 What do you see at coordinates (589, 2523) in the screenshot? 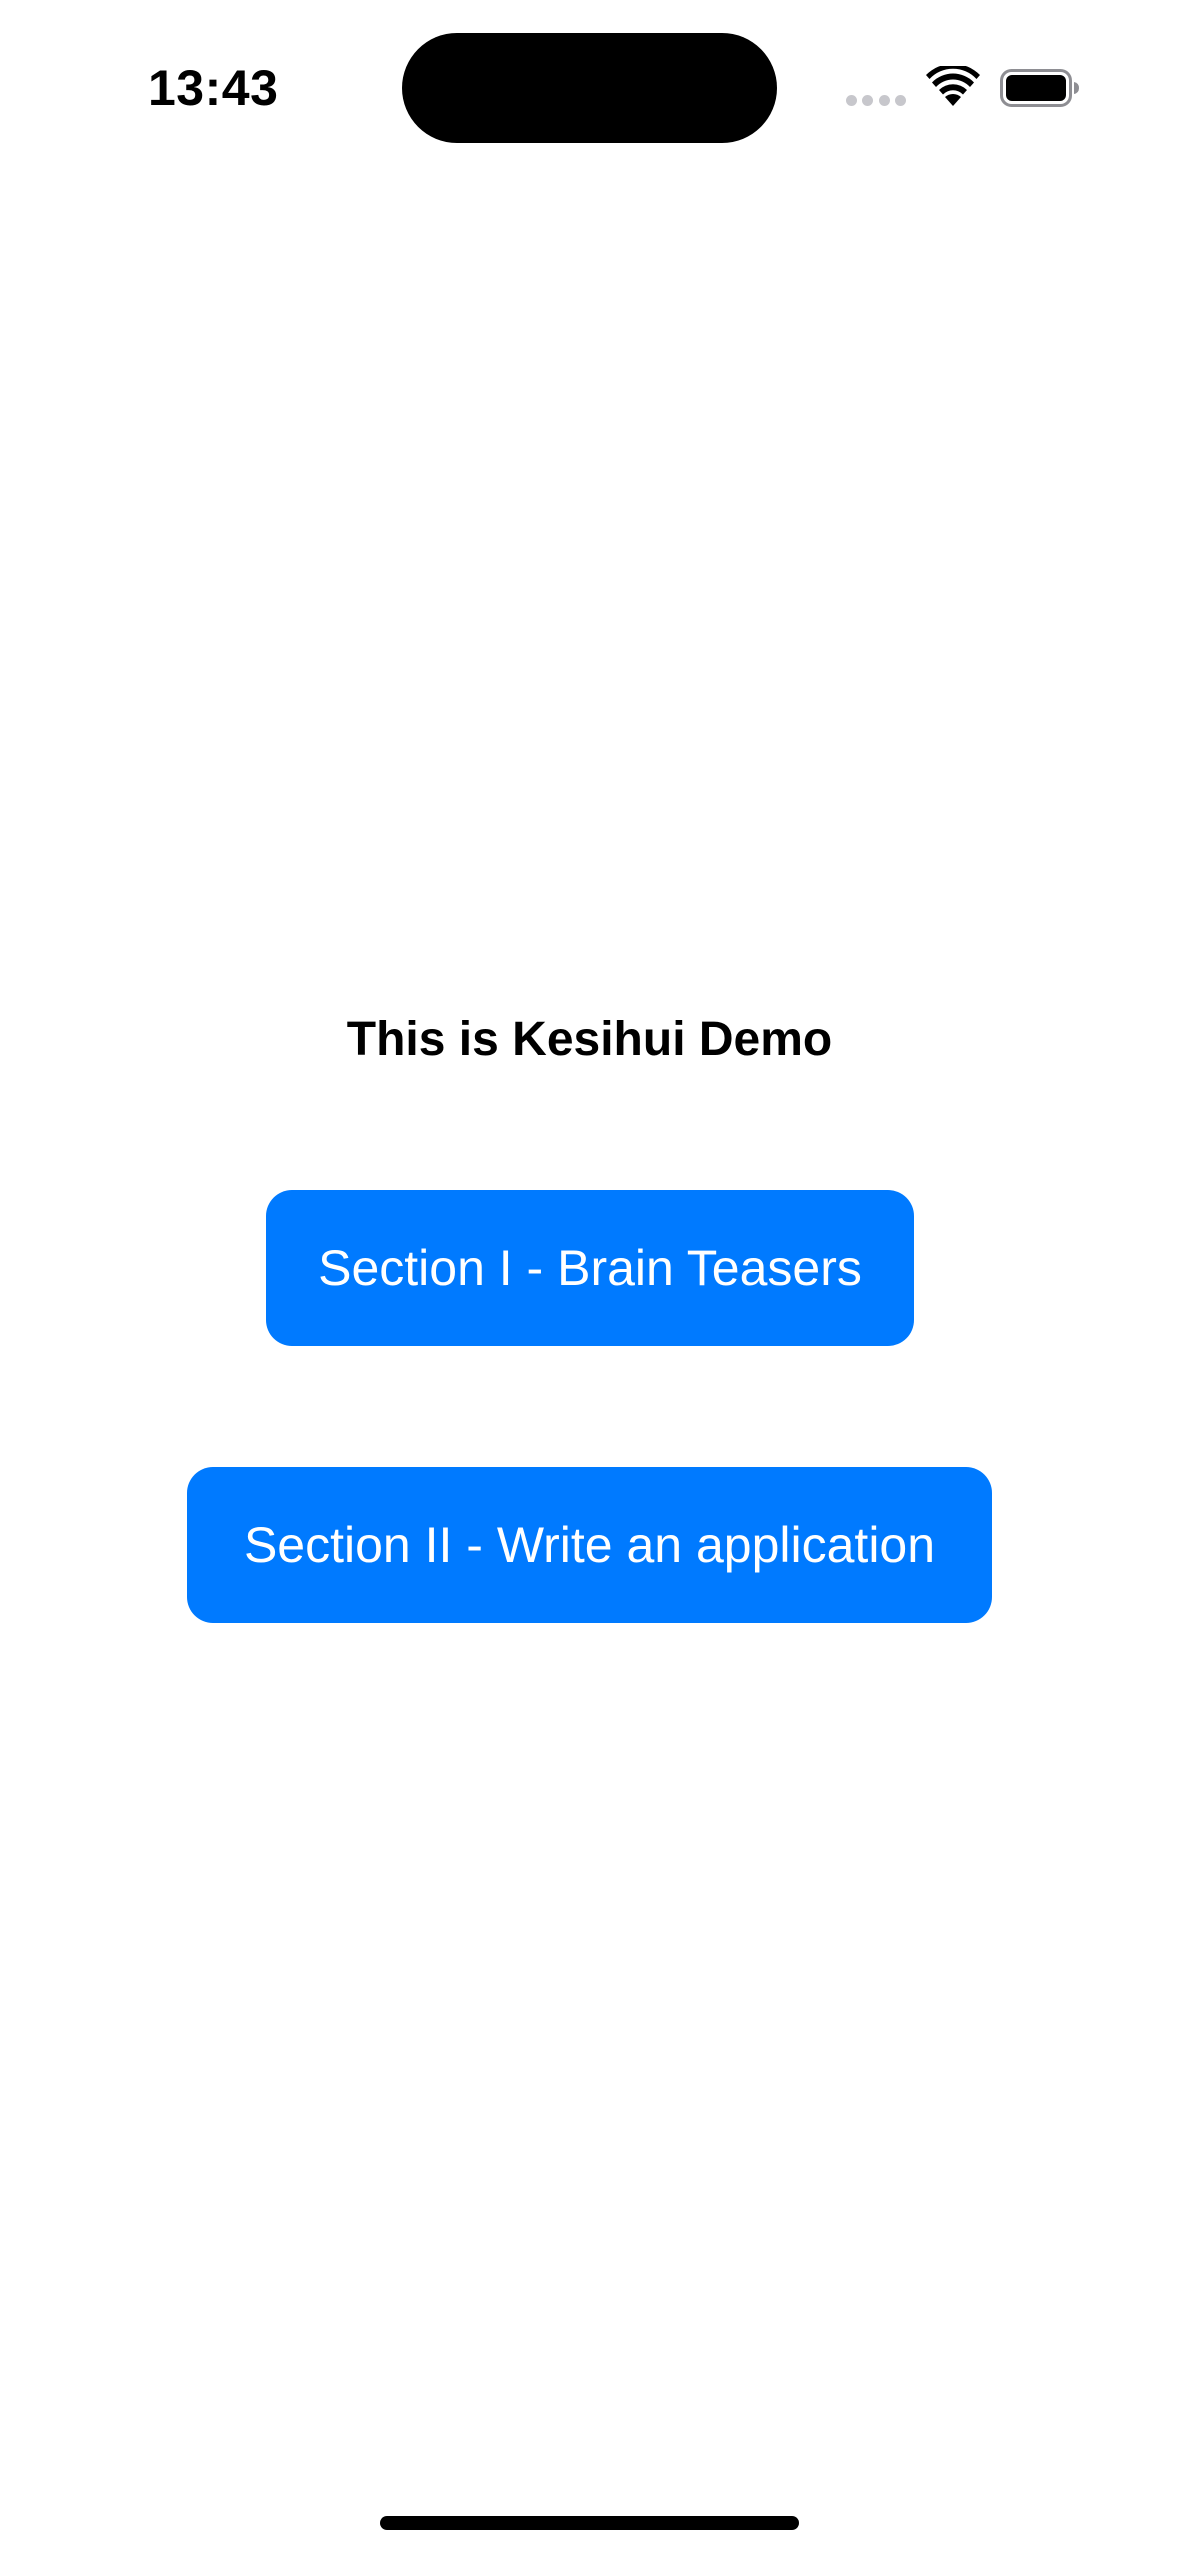
I see `home-indicator` at bounding box center [589, 2523].